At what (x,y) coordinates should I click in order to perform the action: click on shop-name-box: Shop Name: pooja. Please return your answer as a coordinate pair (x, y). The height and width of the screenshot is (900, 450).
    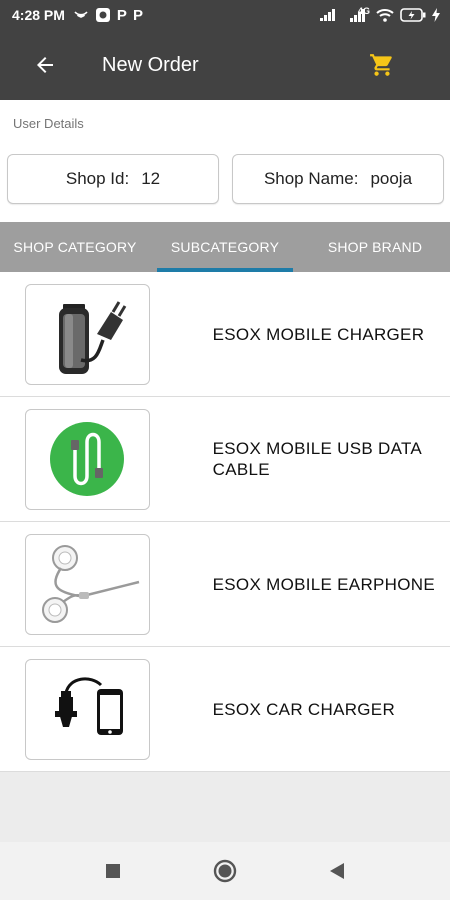
    Looking at the image, I should click on (338, 179).